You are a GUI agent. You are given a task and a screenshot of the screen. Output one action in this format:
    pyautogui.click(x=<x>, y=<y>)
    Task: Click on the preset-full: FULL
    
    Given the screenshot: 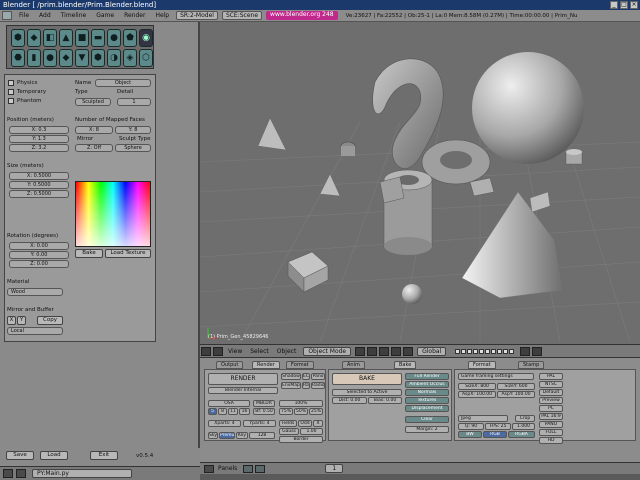 What is the action you would take?
    pyautogui.click(x=551, y=432)
    